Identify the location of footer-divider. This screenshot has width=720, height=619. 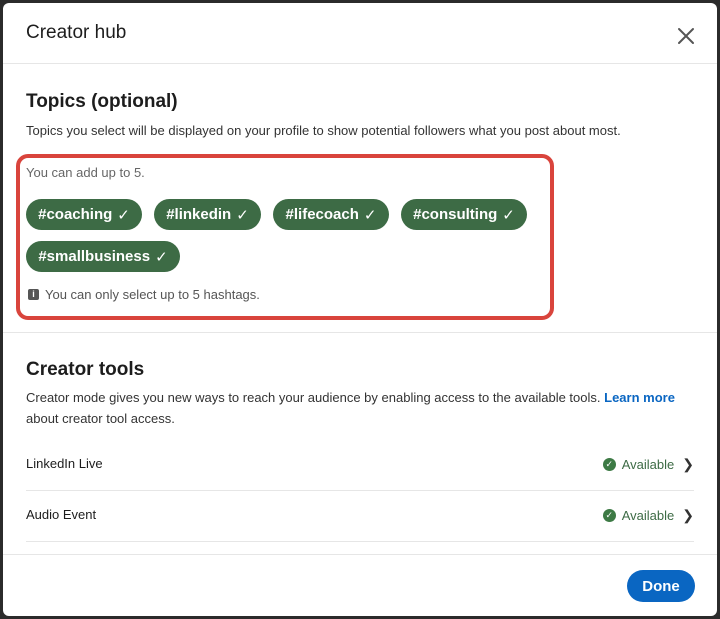
(360, 554).